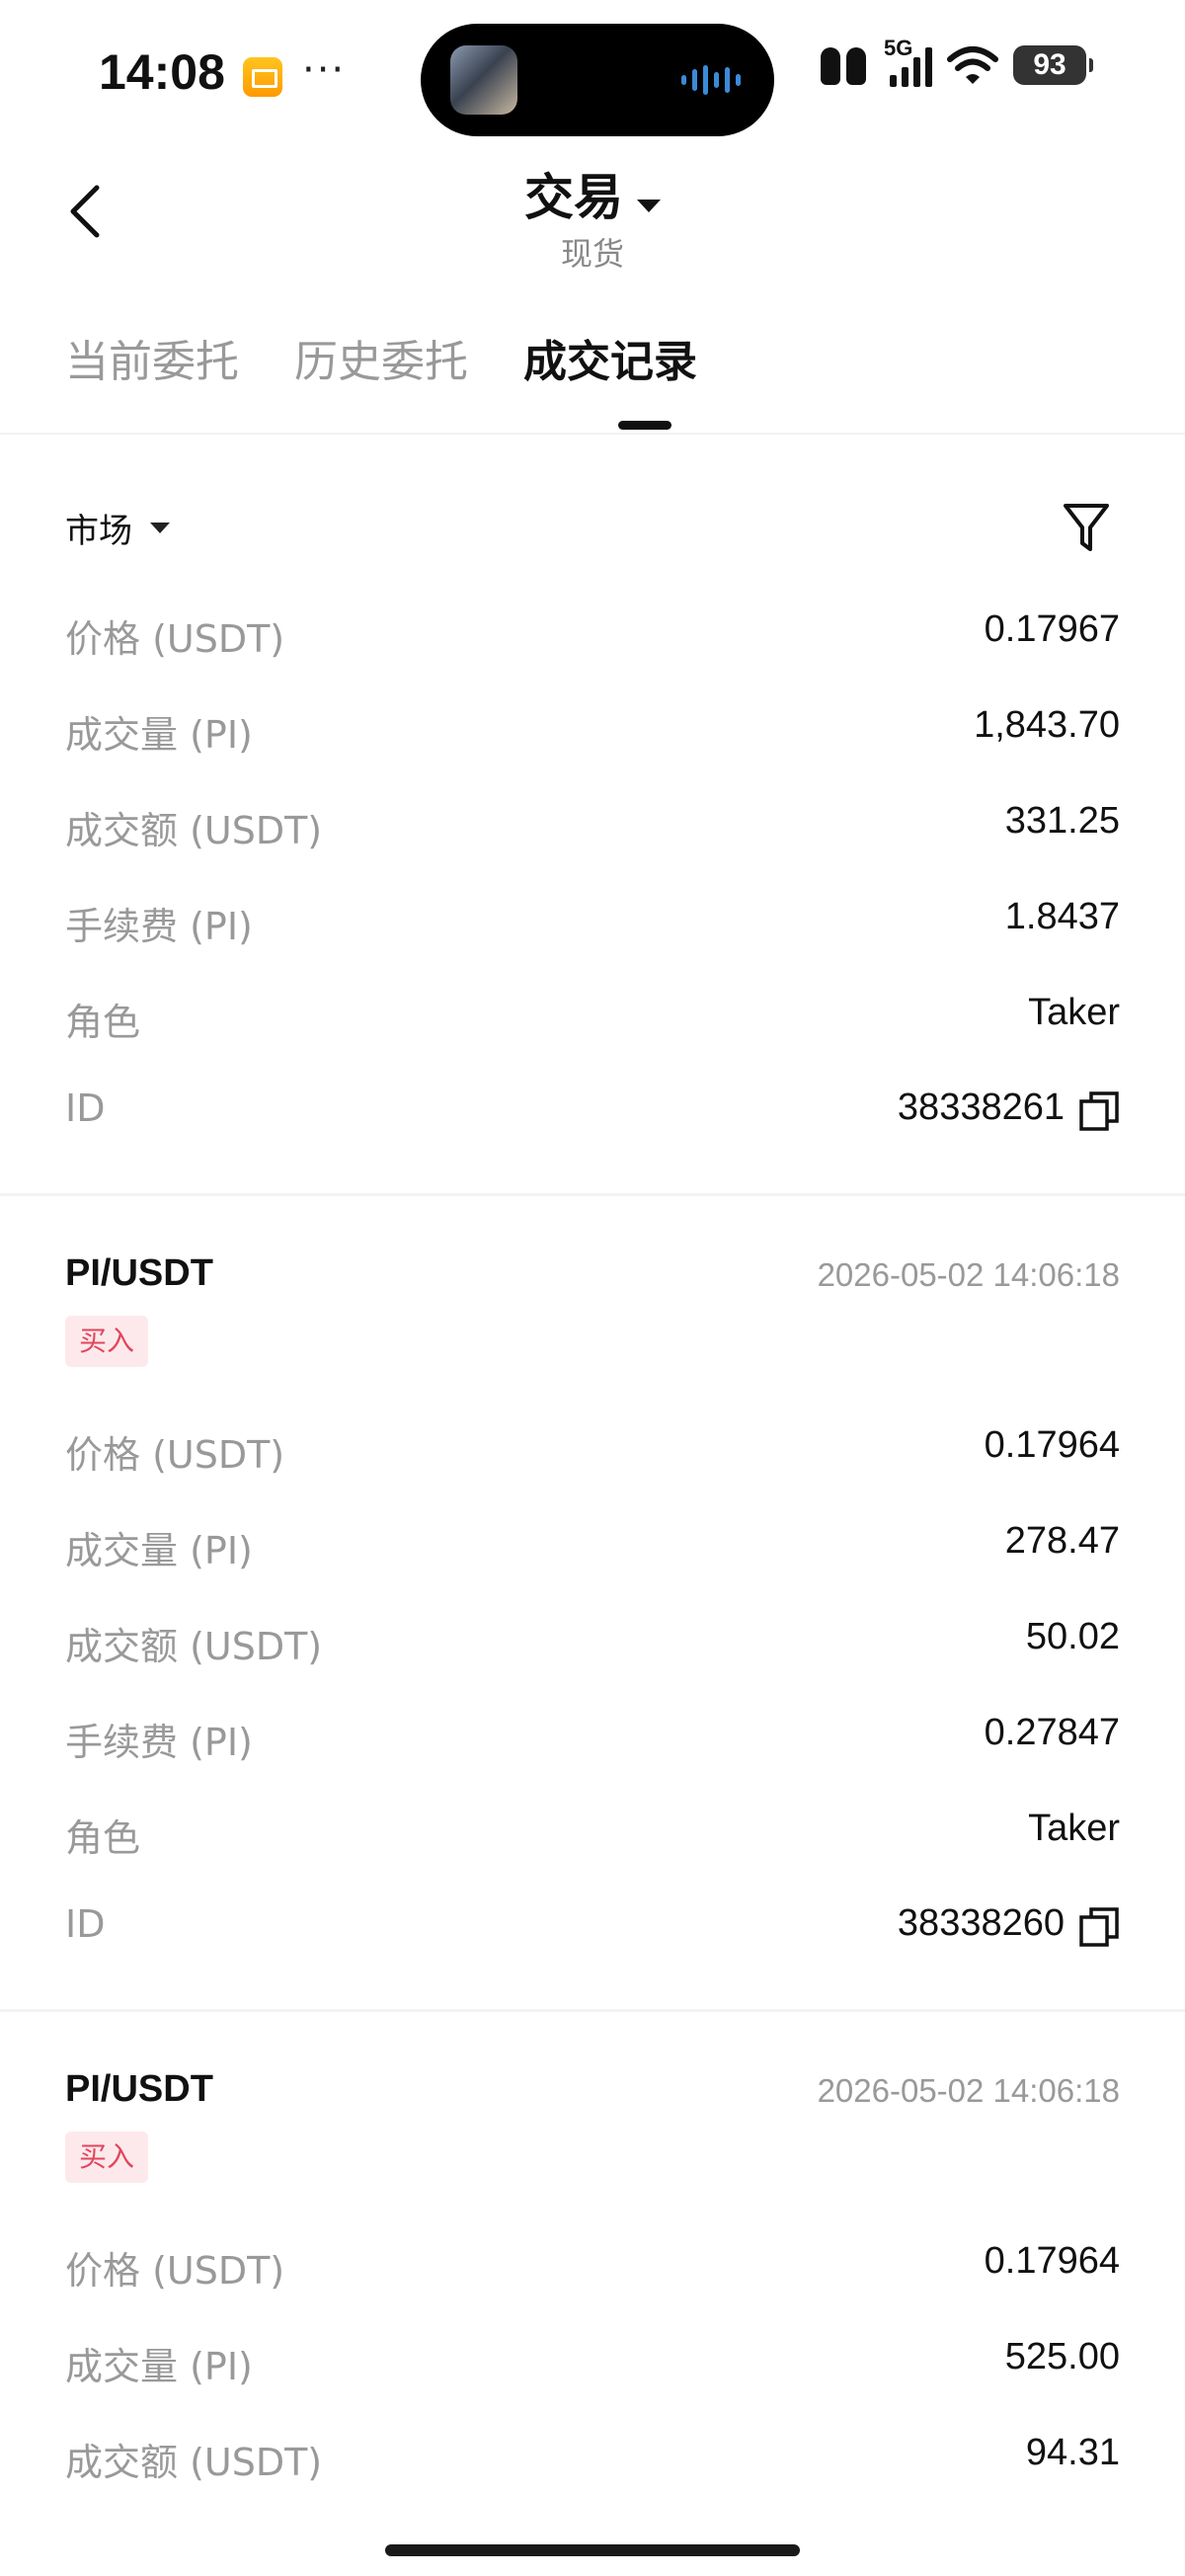 The image size is (1185, 2576). What do you see at coordinates (845, 65) in the screenshot?
I see `airpods-icon` at bounding box center [845, 65].